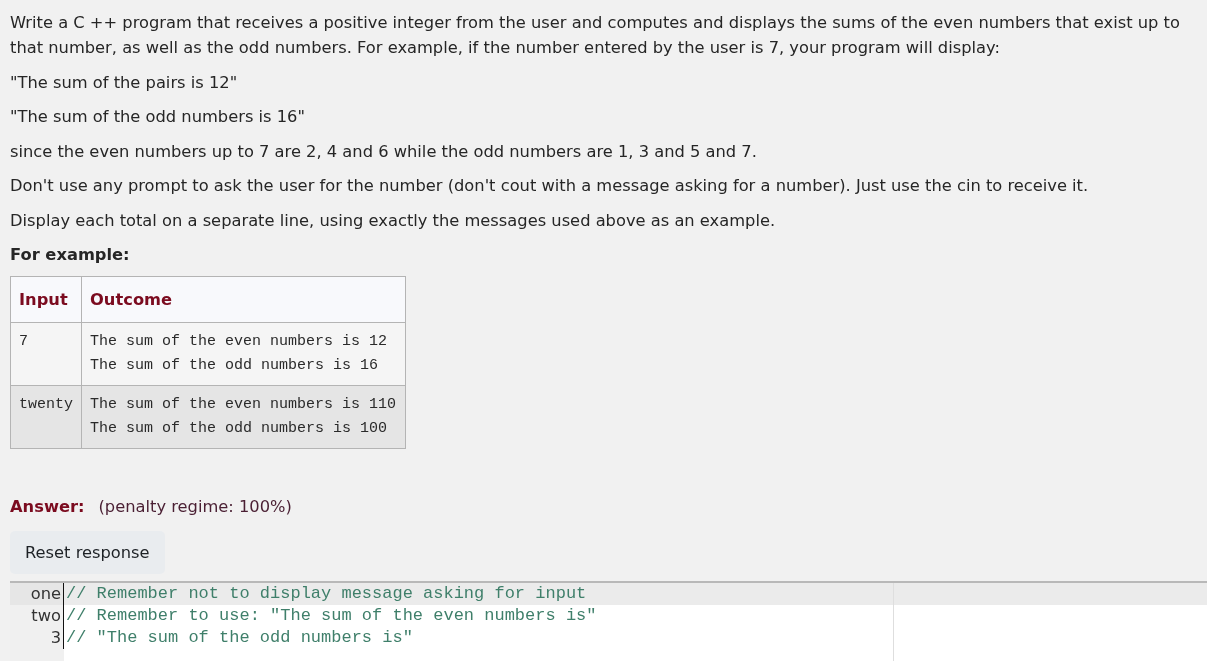 This screenshot has width=1207, height=661. Describe the element at coordinates (595, 35) in the screenshot. I see `question-text: Write a C ++ program that receives a positive integer from the user and computes and displays the sums of the even numbers that exist up to that number, as well as the odd numbers. For example, if the number entered by the user is 7, your program will display:` at that location.